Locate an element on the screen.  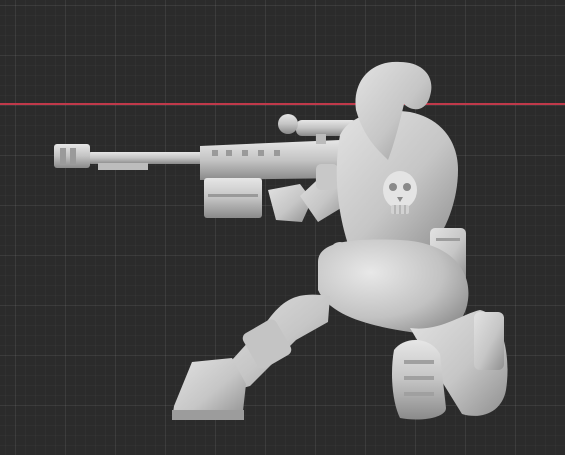
hips is located at coordinates (393, 286).